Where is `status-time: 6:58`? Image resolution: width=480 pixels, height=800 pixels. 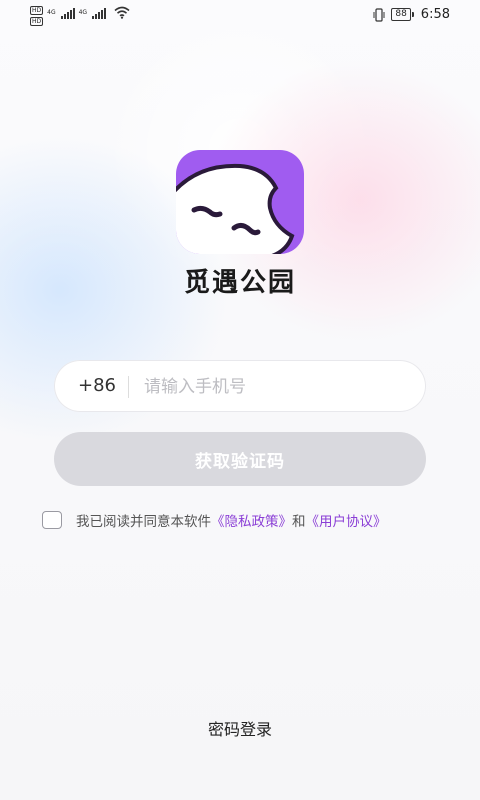 status-time: 6:58 is located at coordinates (435, 14).